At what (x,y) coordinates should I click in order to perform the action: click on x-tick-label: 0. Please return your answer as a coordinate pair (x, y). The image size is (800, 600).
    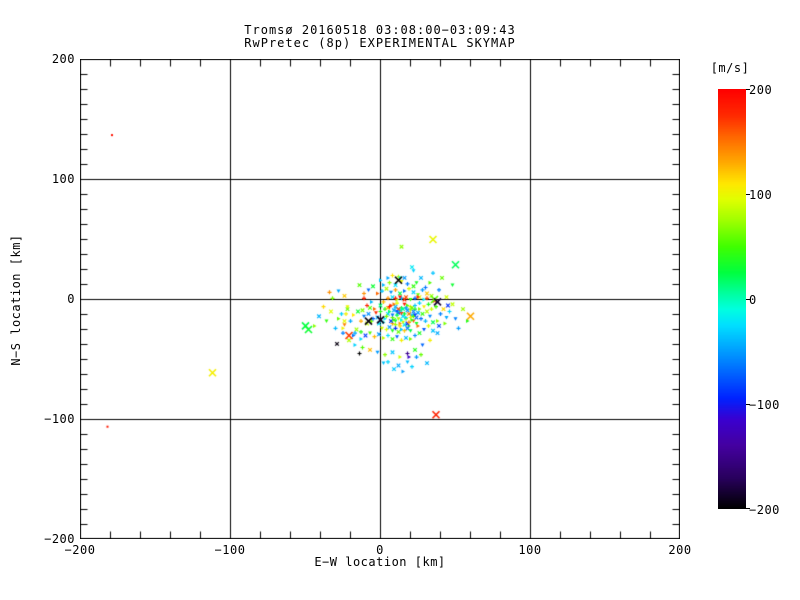
    Looking at the image, I should click on (380, 550).